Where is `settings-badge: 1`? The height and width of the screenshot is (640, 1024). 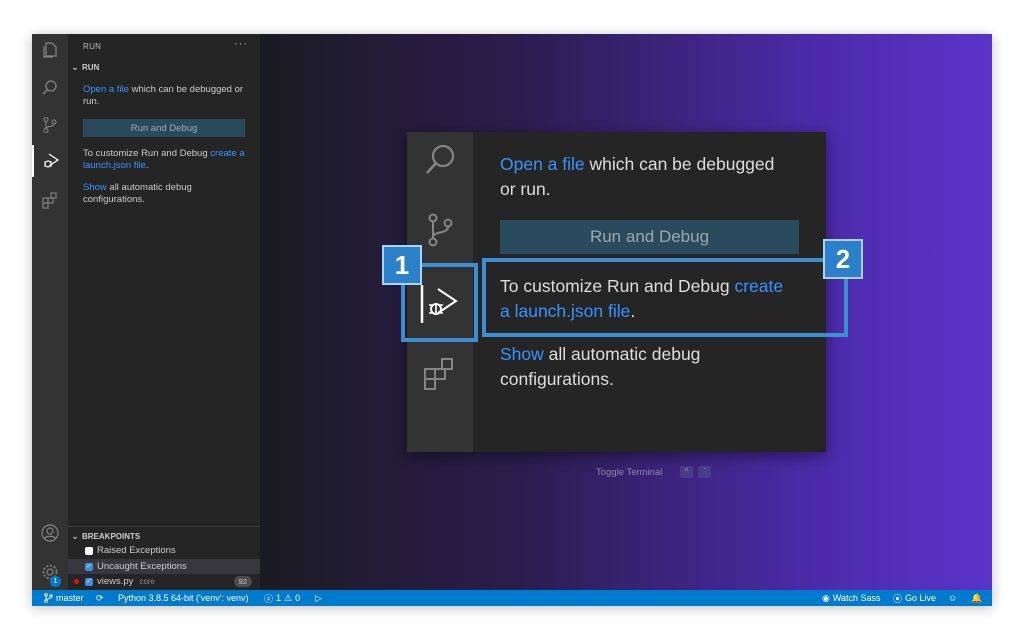
settings-badge: 1 is located at coordinates (55, 581).